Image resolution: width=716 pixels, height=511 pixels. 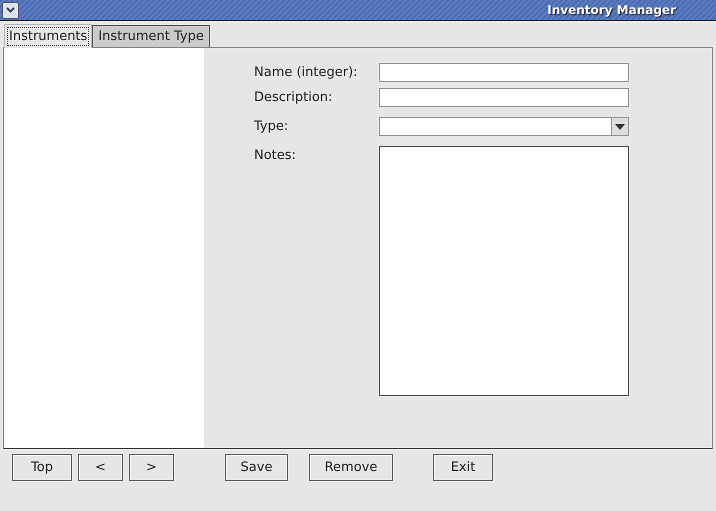 I want to click on field-label: Description:, so click(x=294, y=98).